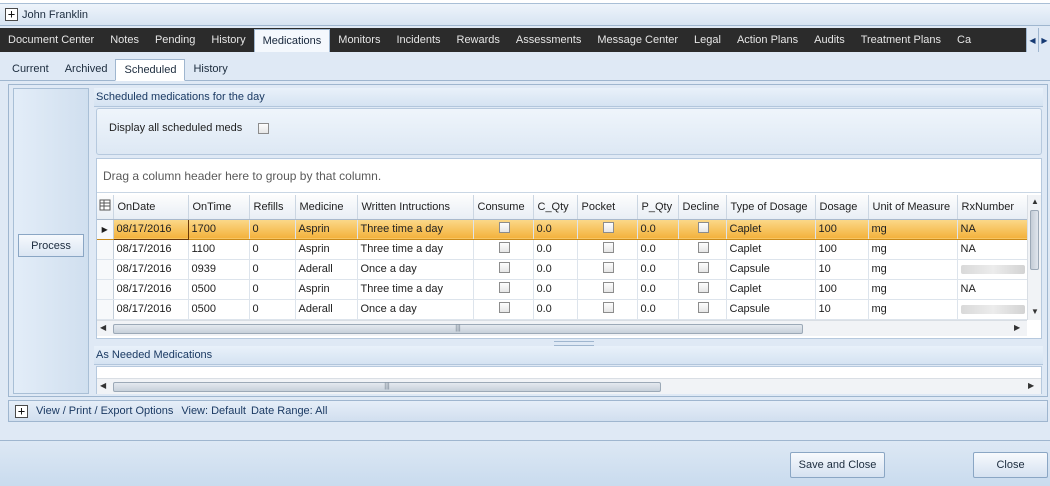 The width and height of the screenshot is (1050, 486). Describe the element at coordinates (289, 411) in the screenshot. I see `date-range-label: Date Range: All` at that location.